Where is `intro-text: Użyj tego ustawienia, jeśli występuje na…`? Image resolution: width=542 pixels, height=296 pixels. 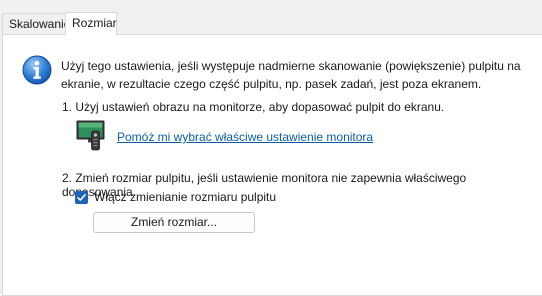
intro-text: Użyj tego ustawienia, jeśli występuje na… is located at coordinates (291, 75).